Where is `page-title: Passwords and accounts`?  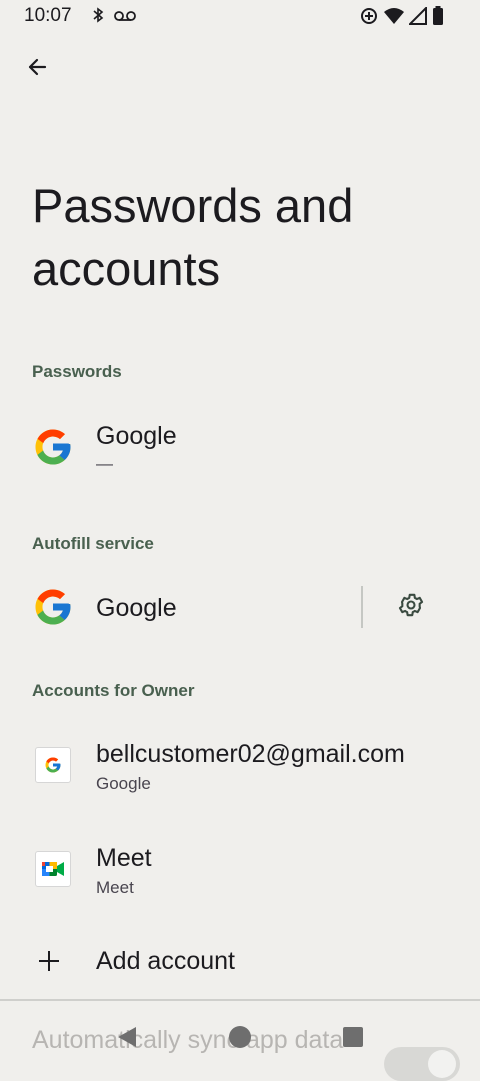 page-title: Passwords and accounts is located at coordinates (193, 237).